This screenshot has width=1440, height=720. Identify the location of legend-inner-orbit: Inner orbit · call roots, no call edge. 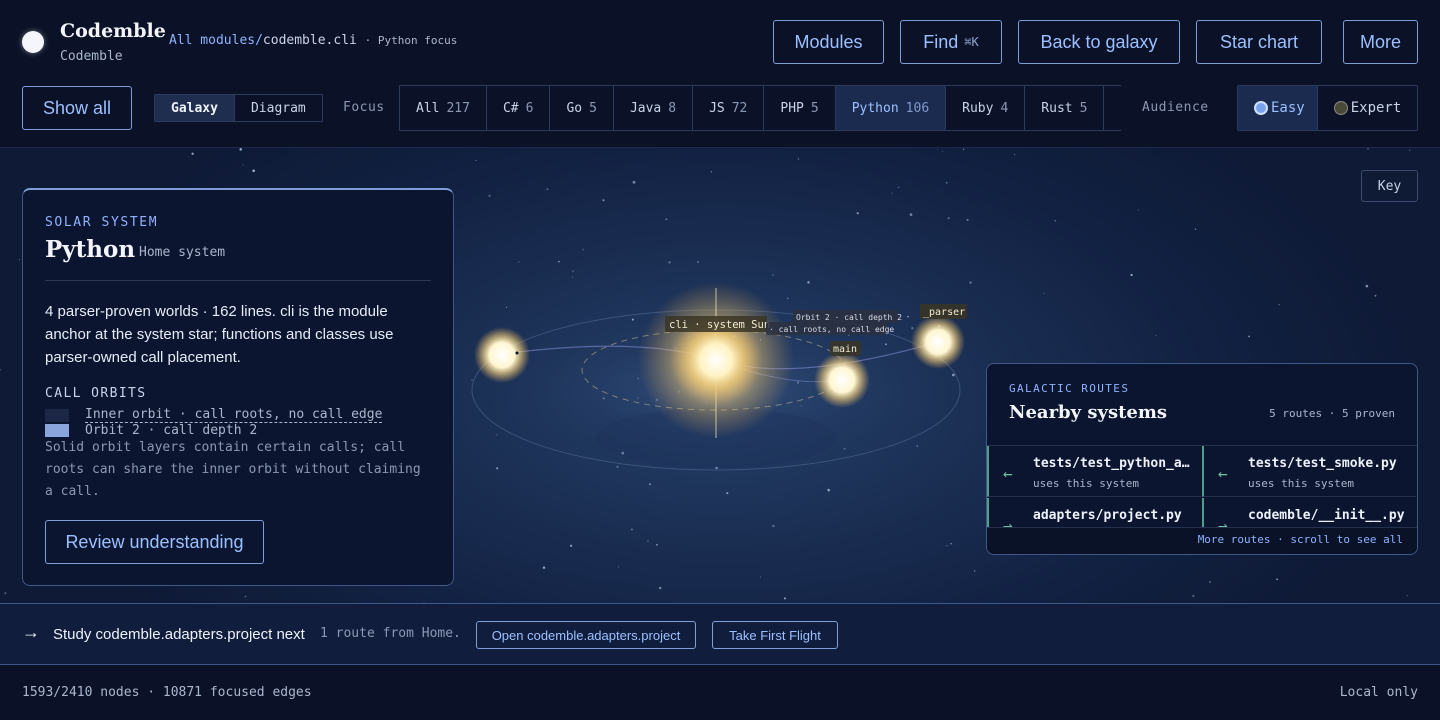
(214, 415).